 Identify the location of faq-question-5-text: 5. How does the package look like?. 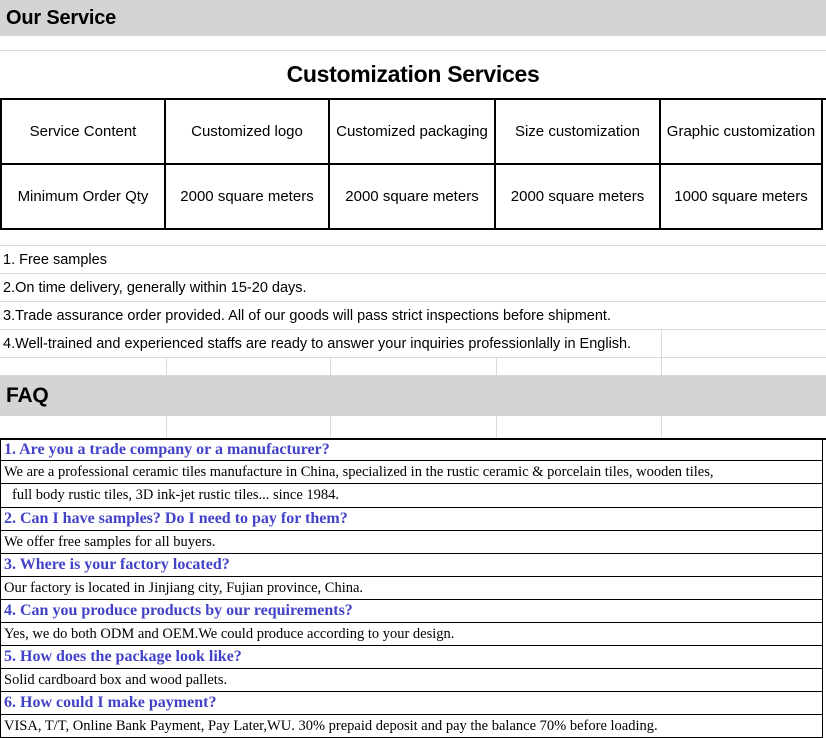
(123, 656).